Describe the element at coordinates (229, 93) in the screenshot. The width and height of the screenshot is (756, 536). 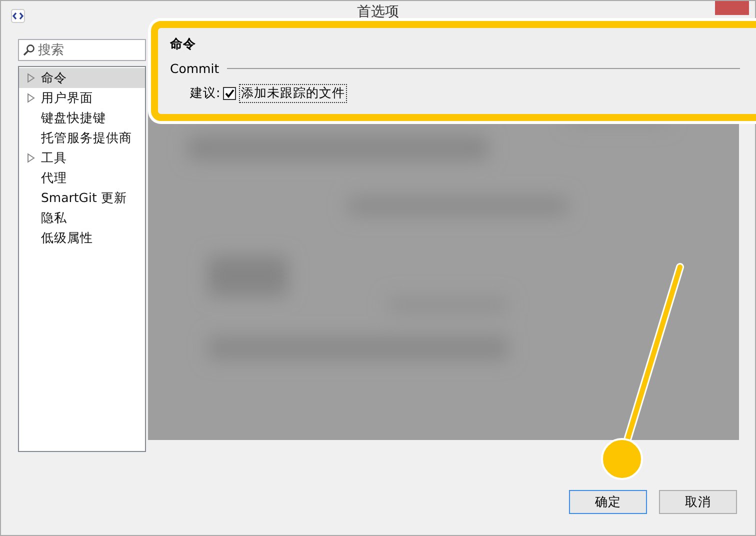
I see `checkbox` at that location.